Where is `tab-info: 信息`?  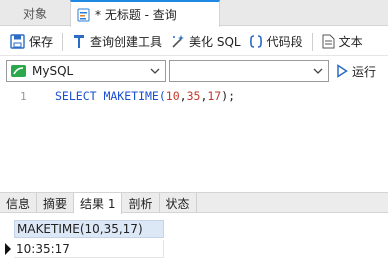 tab-info: 信息 is located at coordinates (19, 203).